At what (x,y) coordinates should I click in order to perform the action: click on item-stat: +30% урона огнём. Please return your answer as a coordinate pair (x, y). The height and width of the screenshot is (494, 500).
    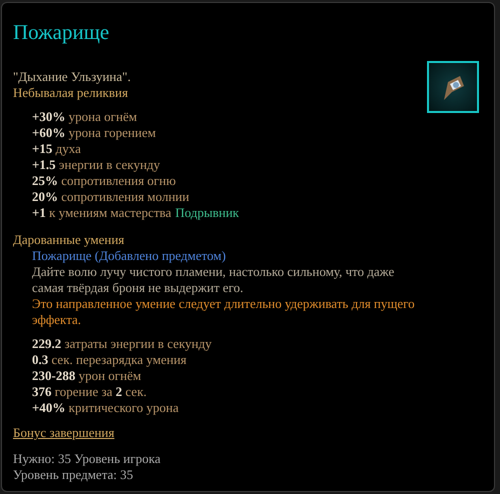
    Looking at the image, I should click on (84, 117).